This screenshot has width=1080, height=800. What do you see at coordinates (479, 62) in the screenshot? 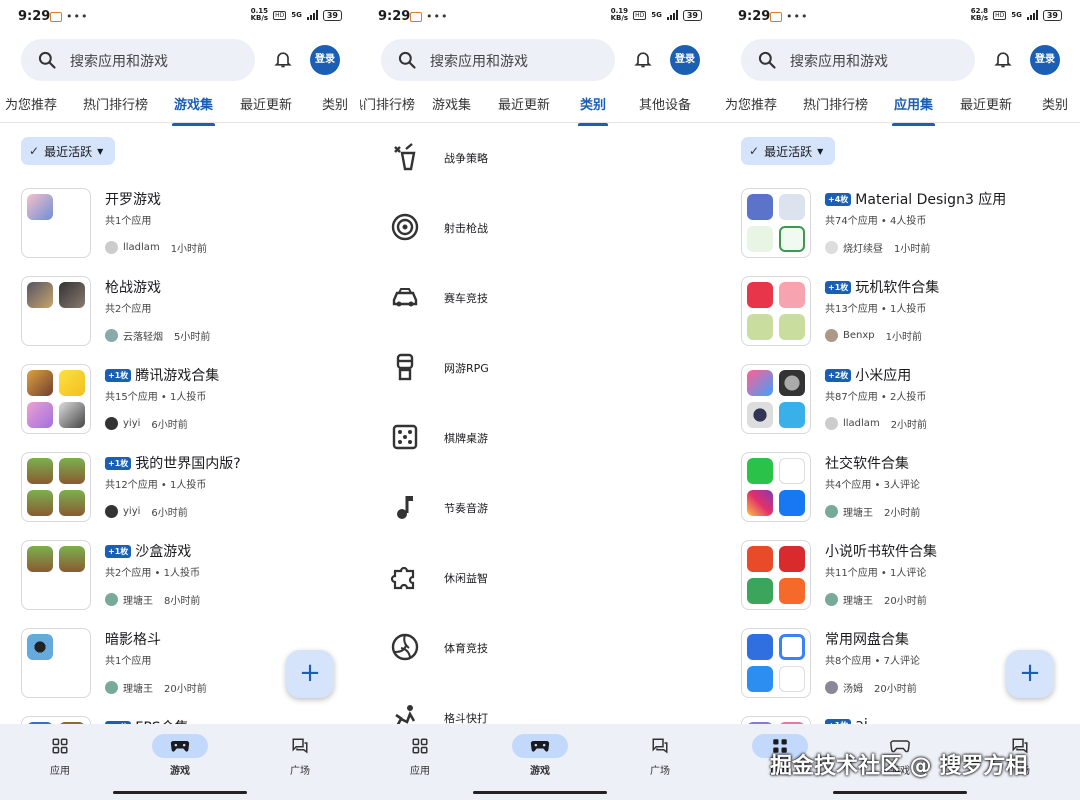
I see `search-placeholder: 搜索应用和游戏` at bounding box center [479, 62].